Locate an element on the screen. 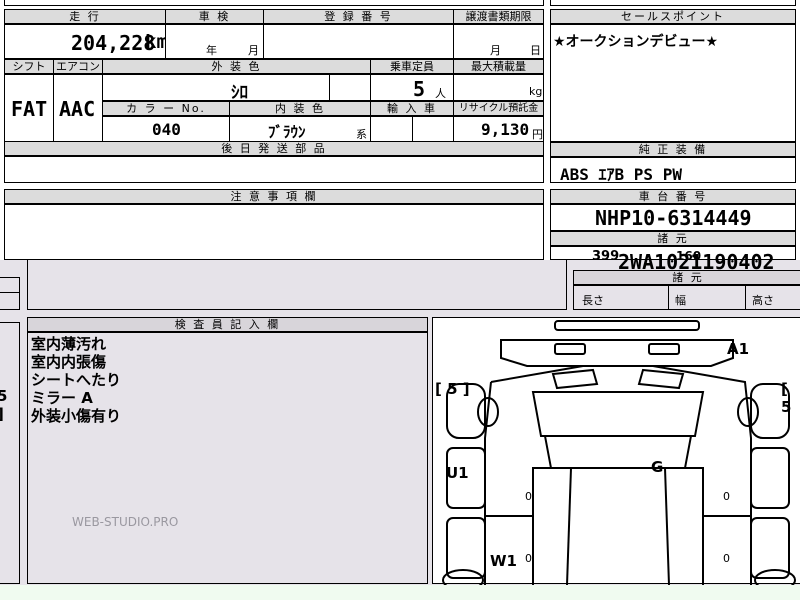 The image size is (800, 600). recycle-value: 9,130 is located at coordinates (505, 129).